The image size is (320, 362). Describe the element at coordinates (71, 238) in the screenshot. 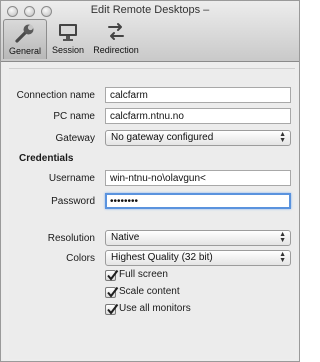

I see `resolution-label: Resolution` at that location.